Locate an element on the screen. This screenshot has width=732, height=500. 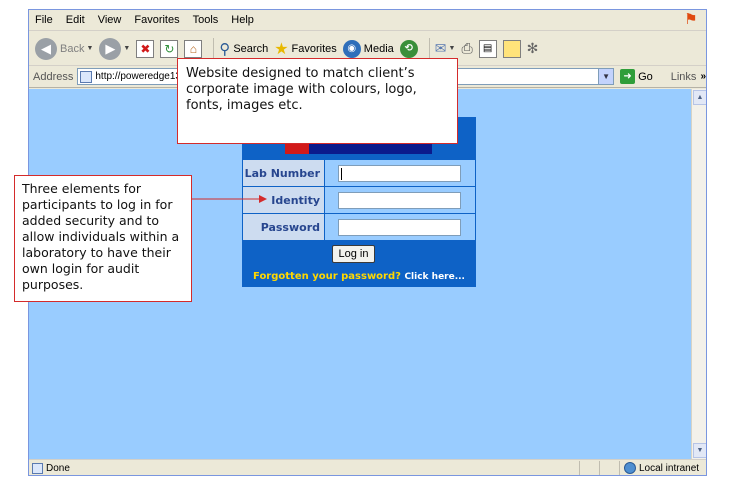
menu-favorites: Favorites is located at coordinates (156, 20).